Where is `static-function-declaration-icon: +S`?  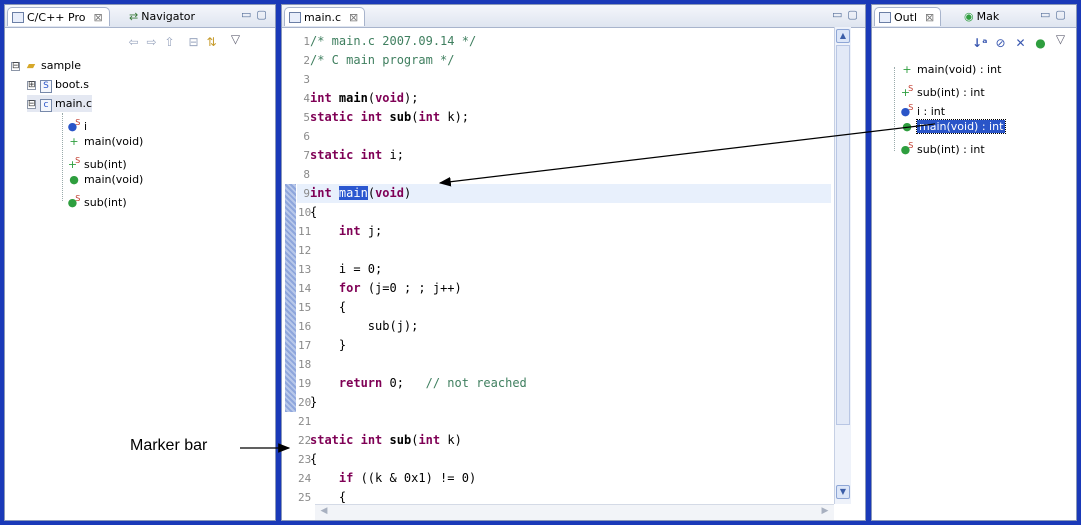 static-function-declaration-icon: +S is located at coordinates (907, 91).